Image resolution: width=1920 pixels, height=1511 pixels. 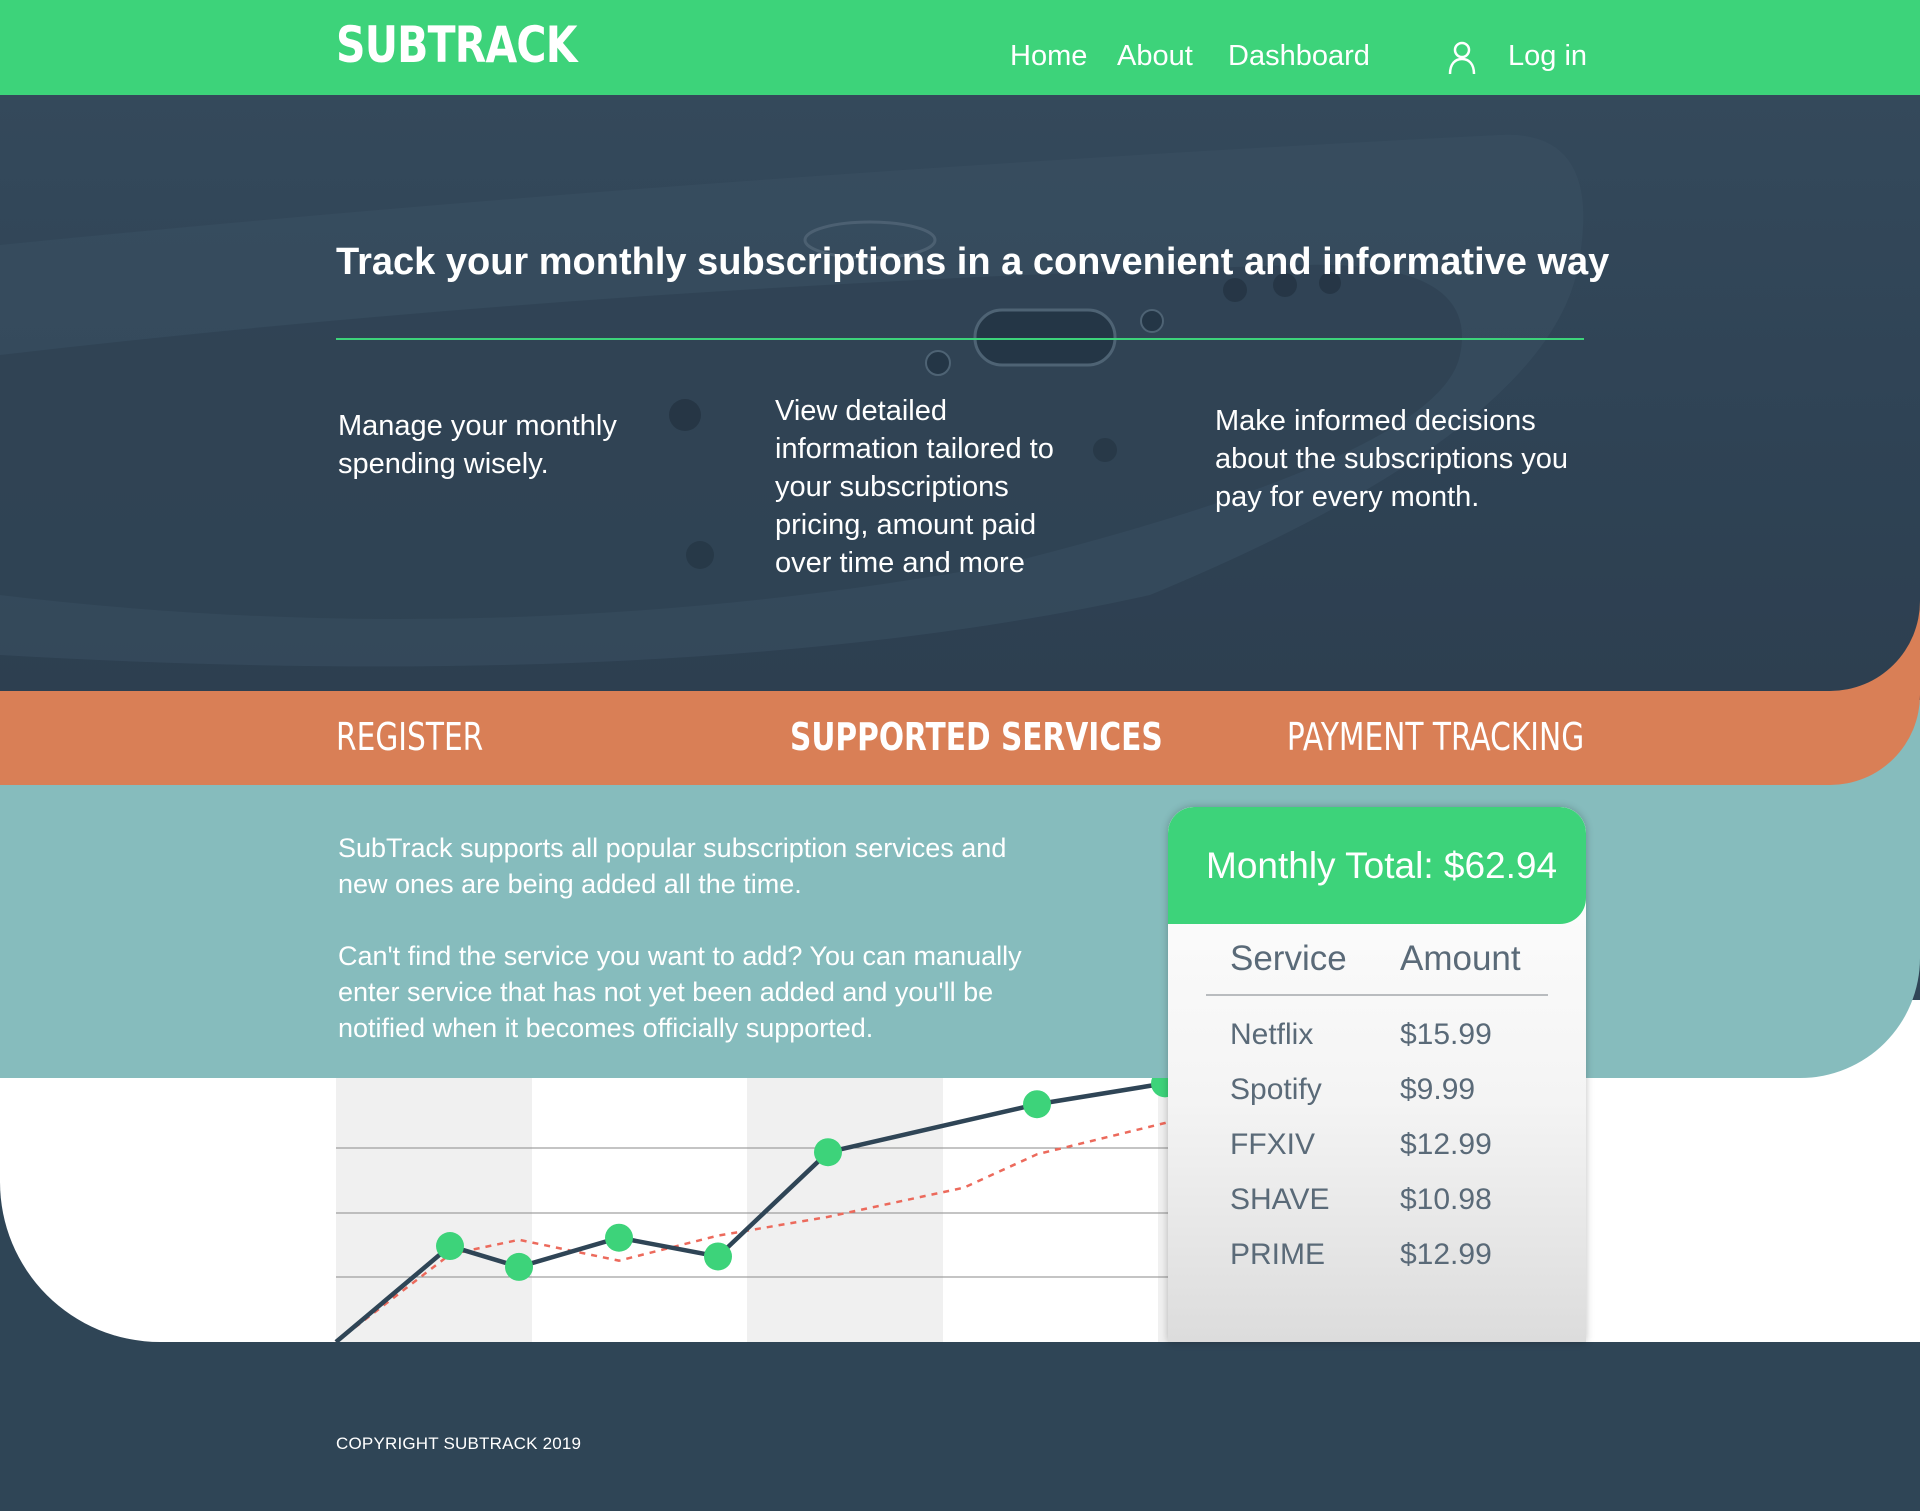 I want to click on card-divider, so click(x=1377, y=995).